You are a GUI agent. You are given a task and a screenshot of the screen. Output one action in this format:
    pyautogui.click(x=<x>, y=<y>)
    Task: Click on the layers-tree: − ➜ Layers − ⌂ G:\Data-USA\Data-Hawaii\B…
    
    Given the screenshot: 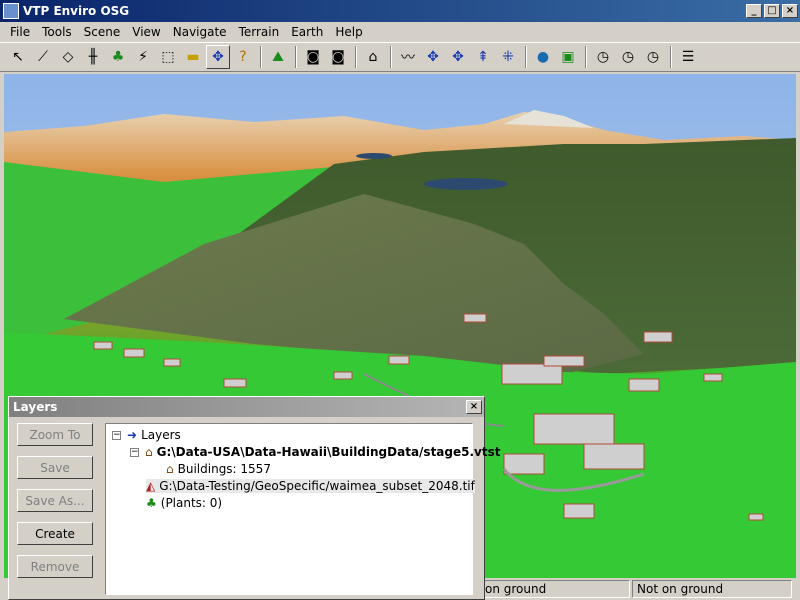 What is the action you would take?
    pyautogui.click(x=302, y=509)
    